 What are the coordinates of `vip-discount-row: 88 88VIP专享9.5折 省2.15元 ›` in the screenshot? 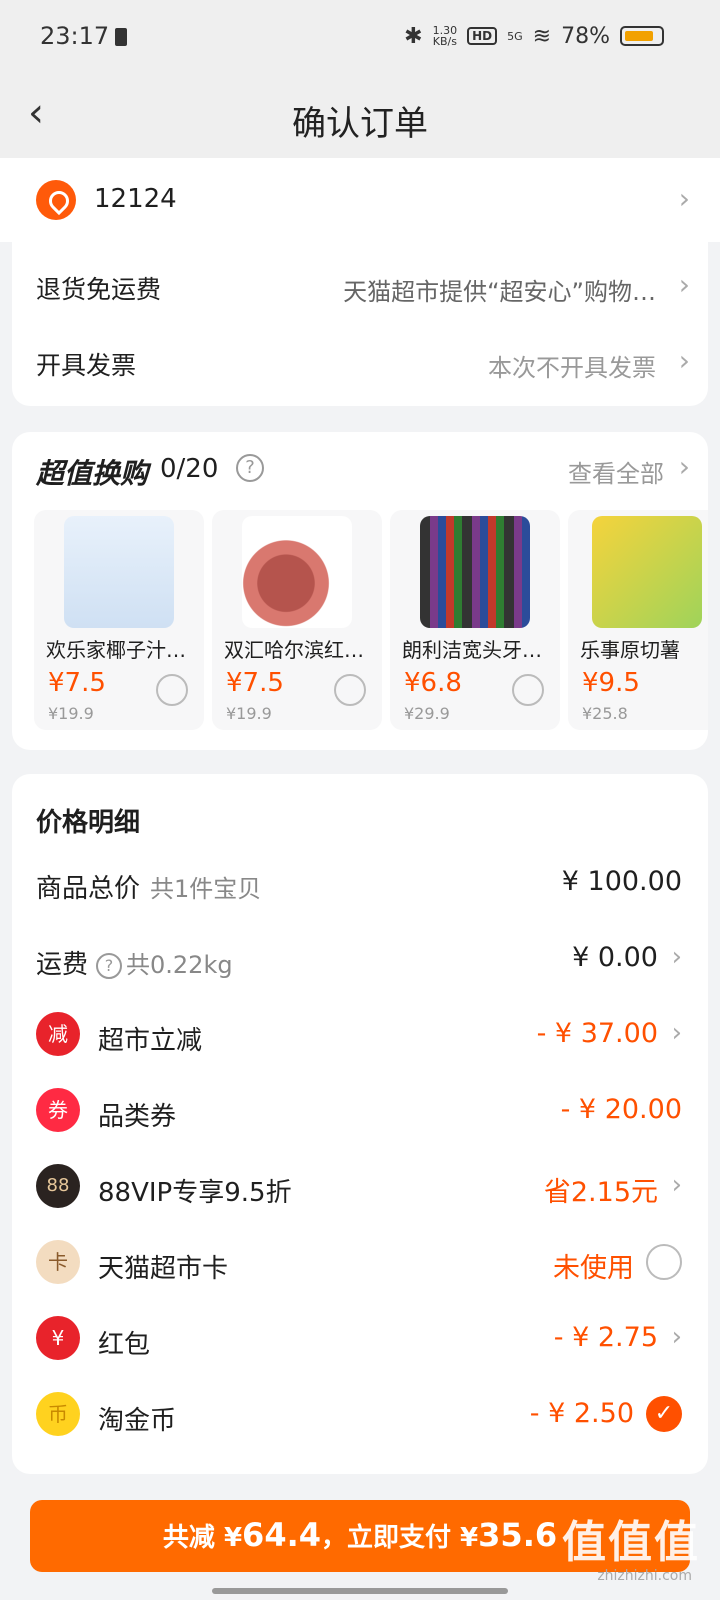 It's located at (359, 1186).